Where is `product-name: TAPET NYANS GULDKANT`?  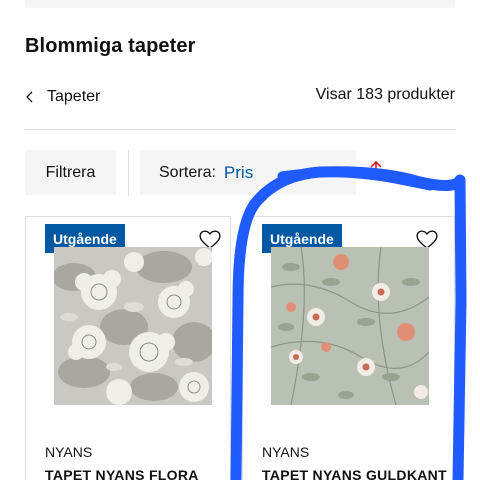 product-name: TAPET NYANS GULDKANT is located at coordinates (354, 473).